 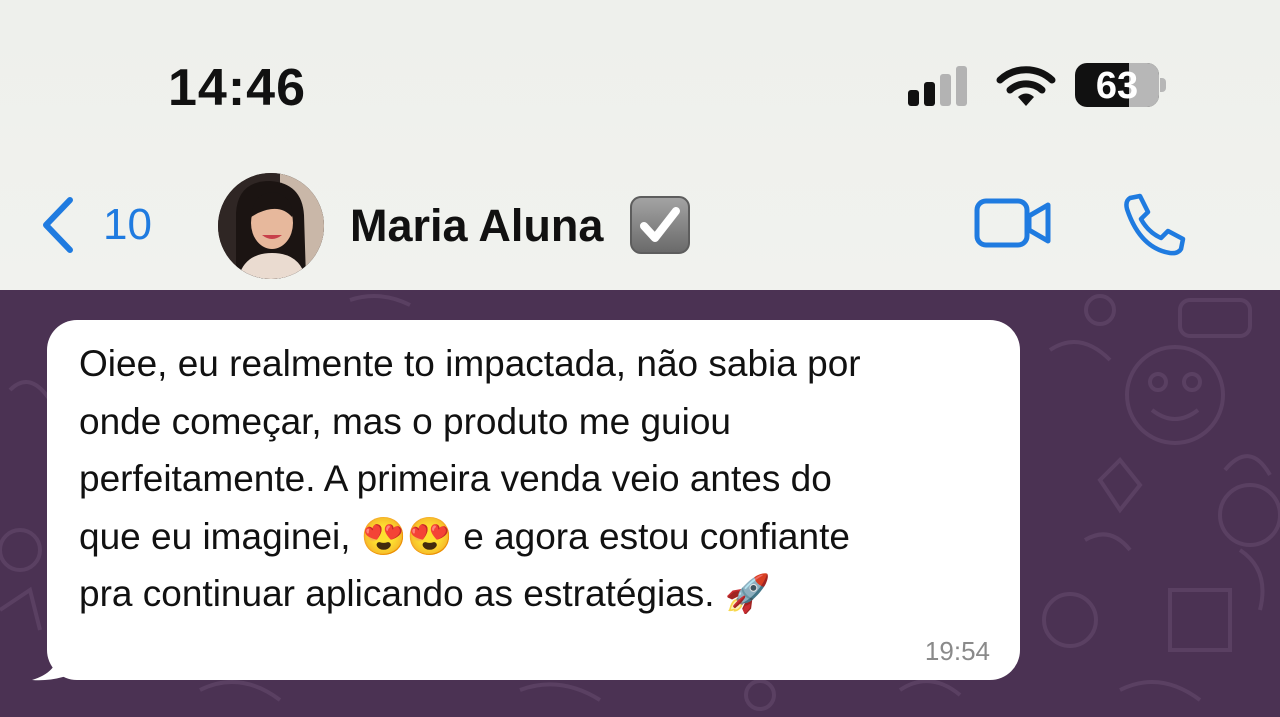 What do you see at coordinates (1026, 86) in the screenshot?
I see `wifi-icon` at bounding box center [1026, 86].